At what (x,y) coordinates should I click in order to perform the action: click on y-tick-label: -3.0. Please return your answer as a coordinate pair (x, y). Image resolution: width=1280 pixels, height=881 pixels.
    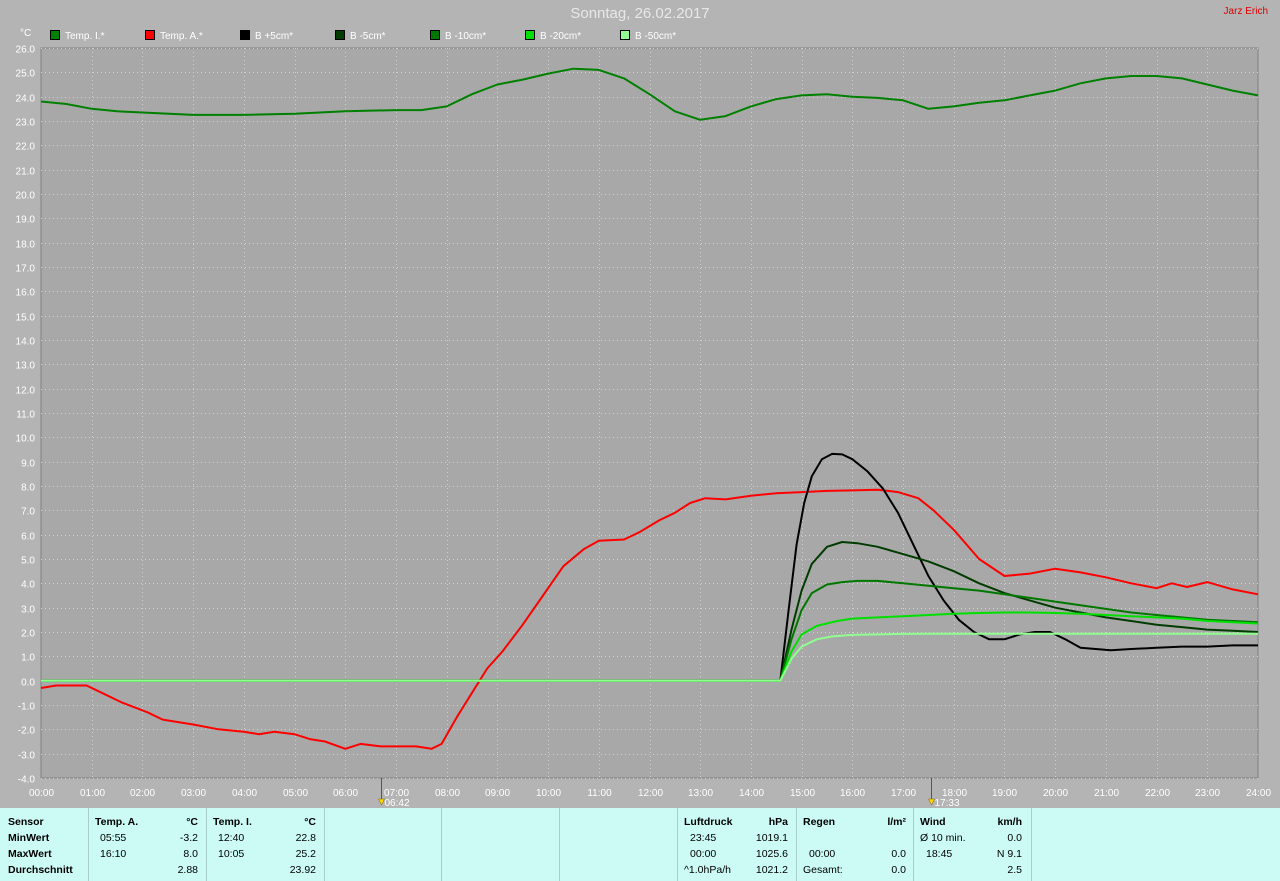
    Looking at the image, I should click on (27, 756).